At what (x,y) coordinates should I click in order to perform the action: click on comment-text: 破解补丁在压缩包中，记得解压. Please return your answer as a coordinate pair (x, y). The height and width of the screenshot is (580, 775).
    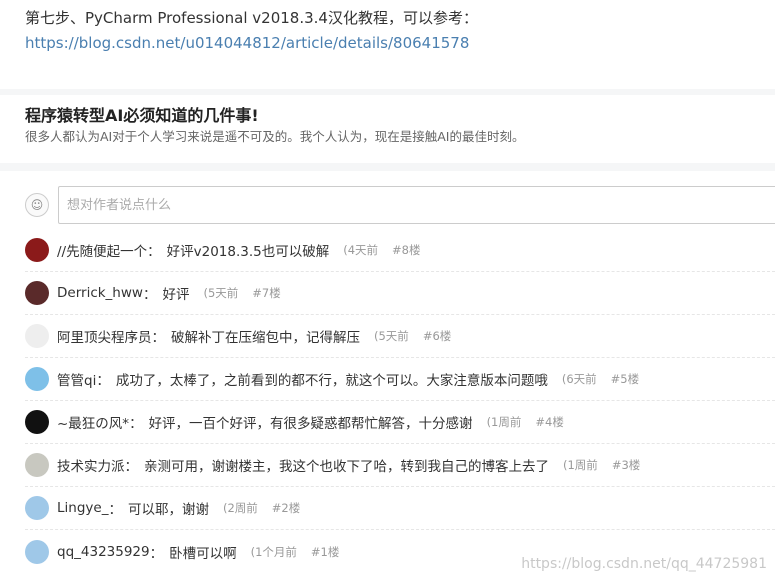
    Looking at the image, I should click on (265, 338).